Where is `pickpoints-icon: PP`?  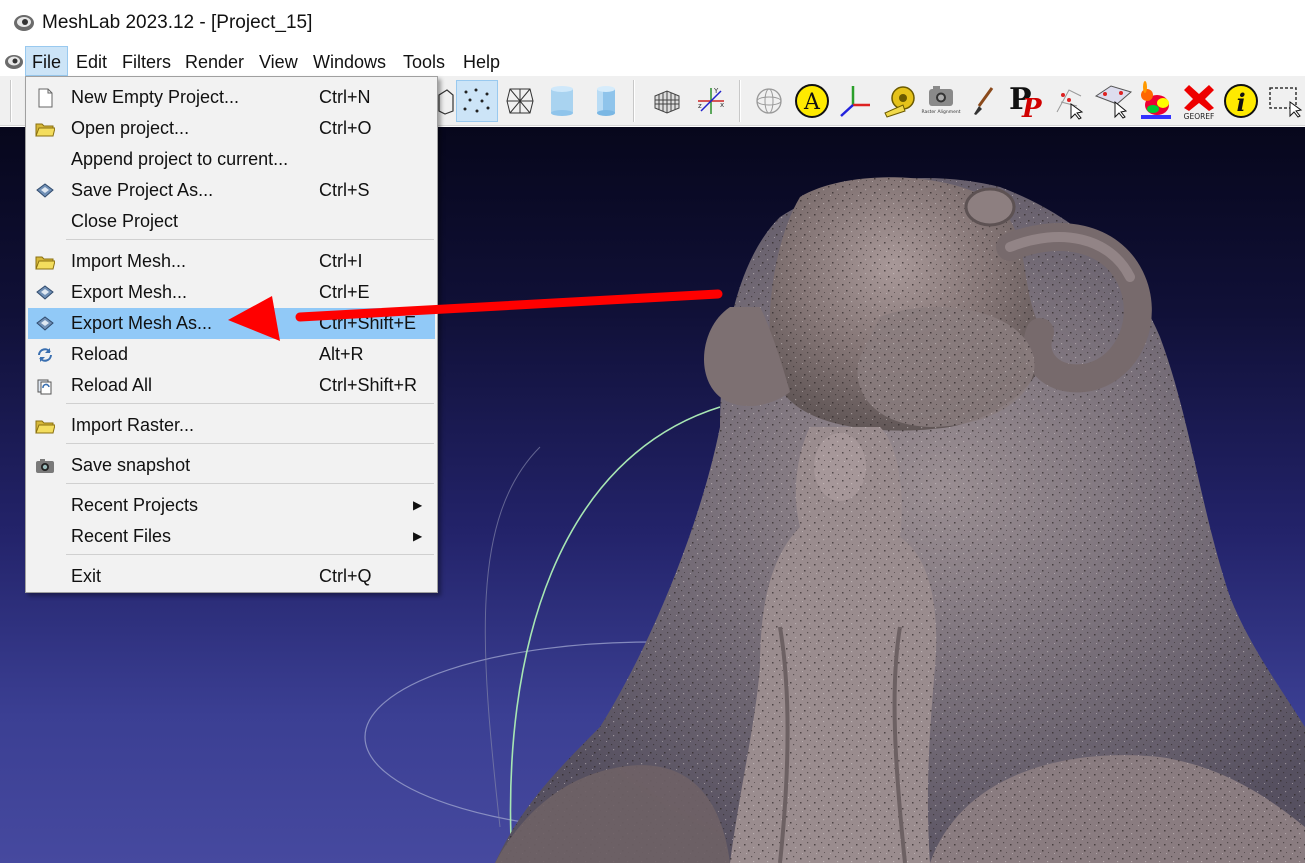
pickpoints-icon: PP is located at coordinates (1027, 101).